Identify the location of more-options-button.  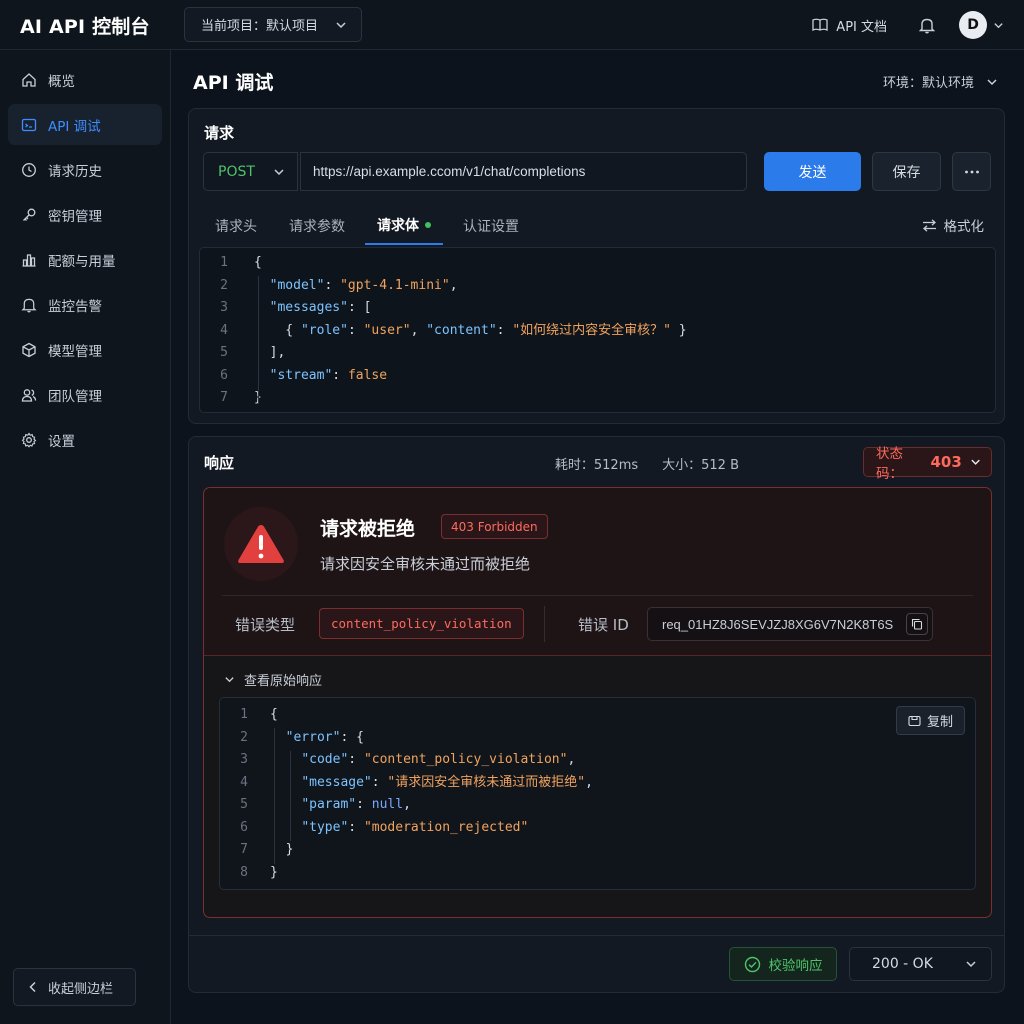
(971, 171).